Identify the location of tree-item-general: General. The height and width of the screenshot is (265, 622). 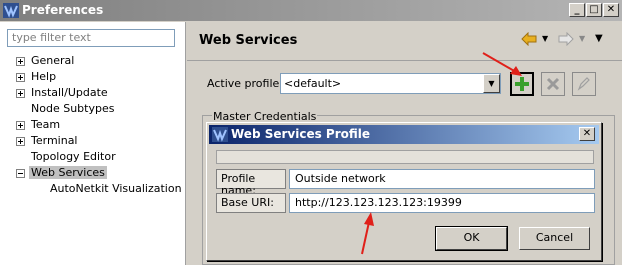
(37, 61).